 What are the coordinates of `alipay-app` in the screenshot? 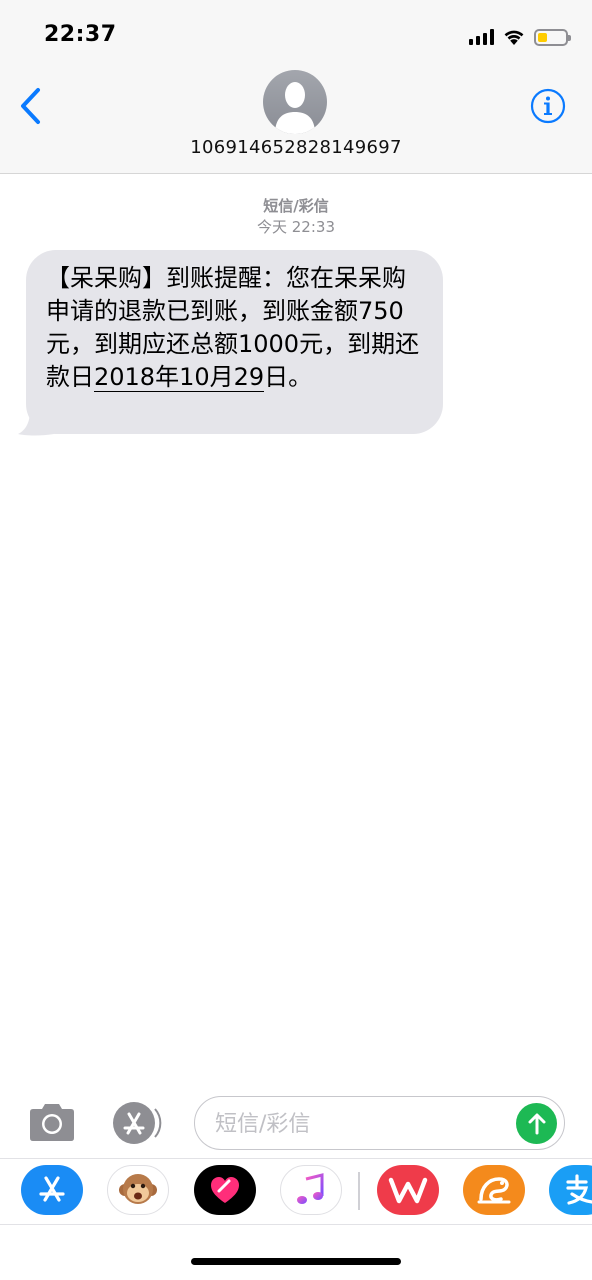 It's located at (570, 1190).